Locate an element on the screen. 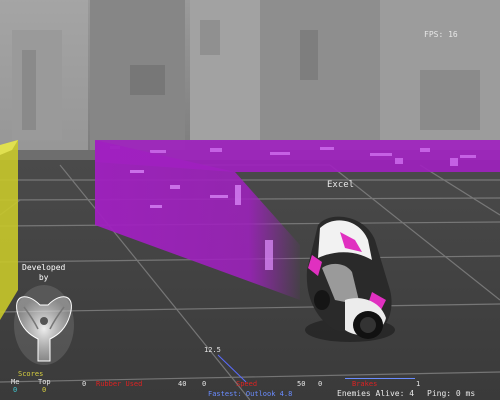 The image size is (500, 400). fastest-label: Fastest: Outlook 4.8 is located at coordinates (250, 394).